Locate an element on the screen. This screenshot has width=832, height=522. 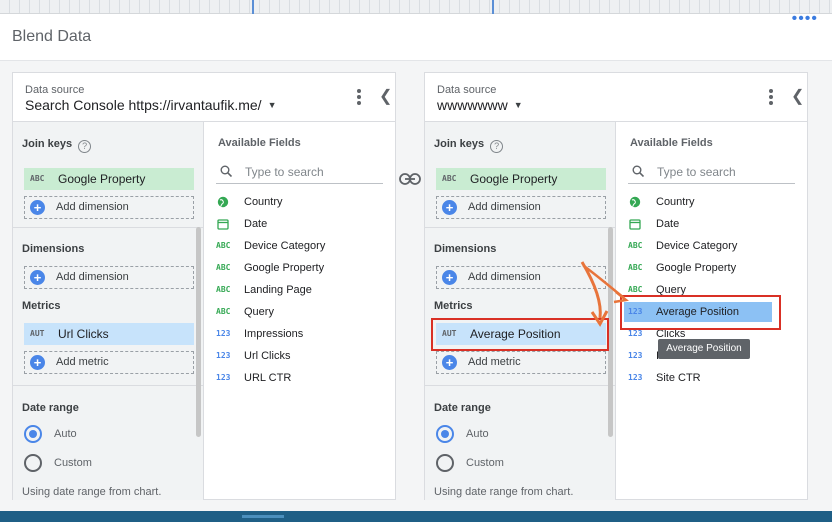
radio-auto-label: Auto is located at coordinates (65, 434).